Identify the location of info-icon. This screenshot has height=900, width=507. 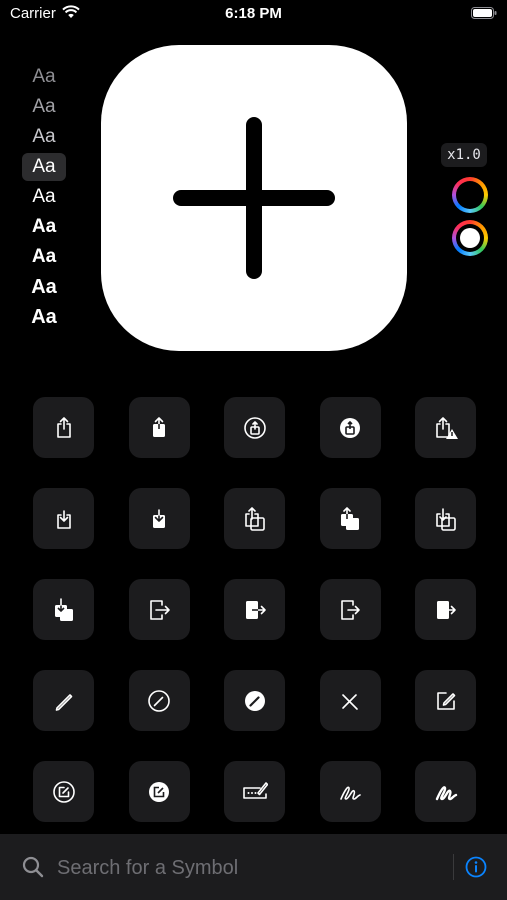
(476, 867).